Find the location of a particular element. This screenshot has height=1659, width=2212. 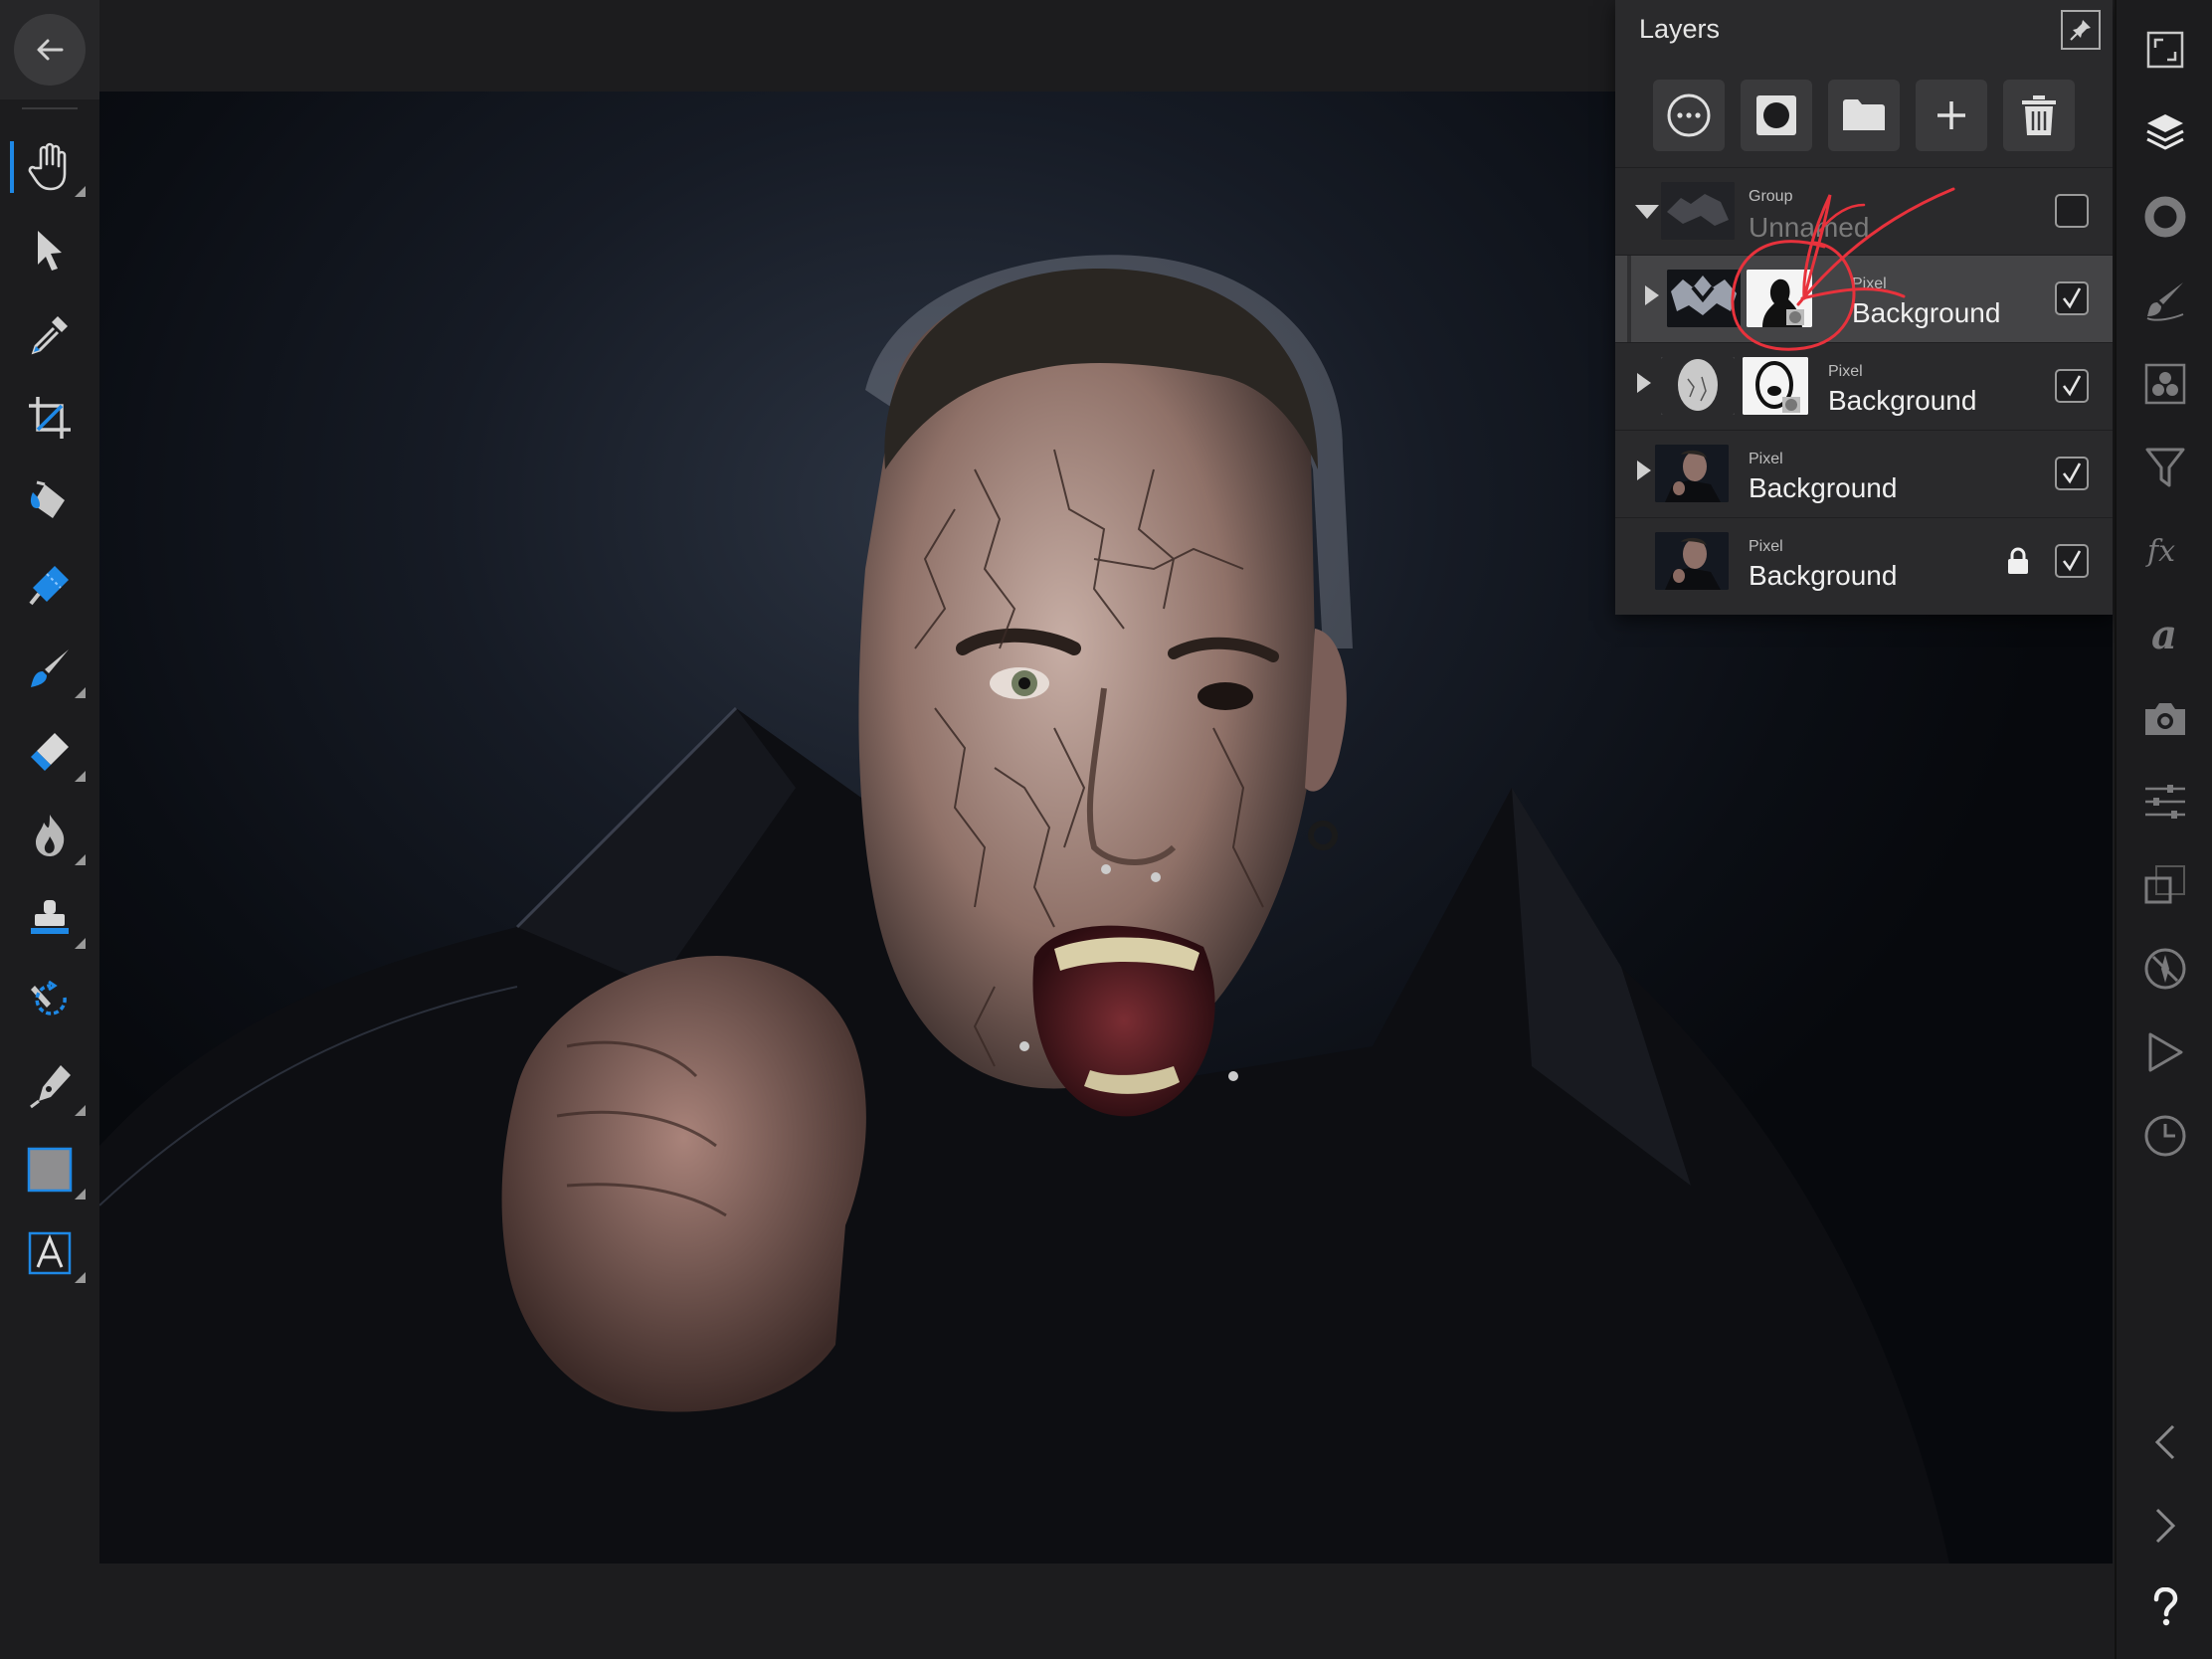

channels-studio-button is located at coordinates (2165, 384).